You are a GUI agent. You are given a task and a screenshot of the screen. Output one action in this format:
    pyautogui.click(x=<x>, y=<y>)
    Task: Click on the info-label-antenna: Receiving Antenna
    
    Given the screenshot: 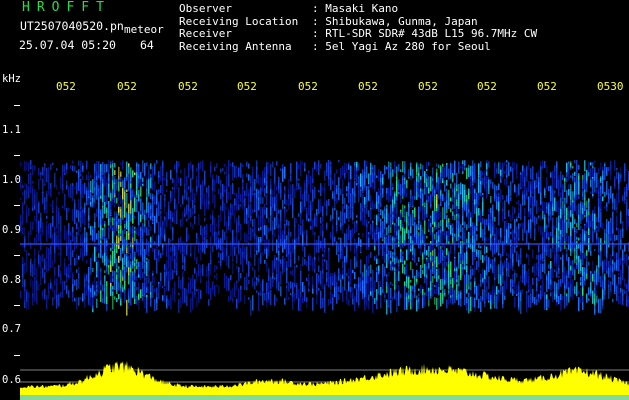 What is the action you would take?
    pyautogui.click(x=235, y=46)
    